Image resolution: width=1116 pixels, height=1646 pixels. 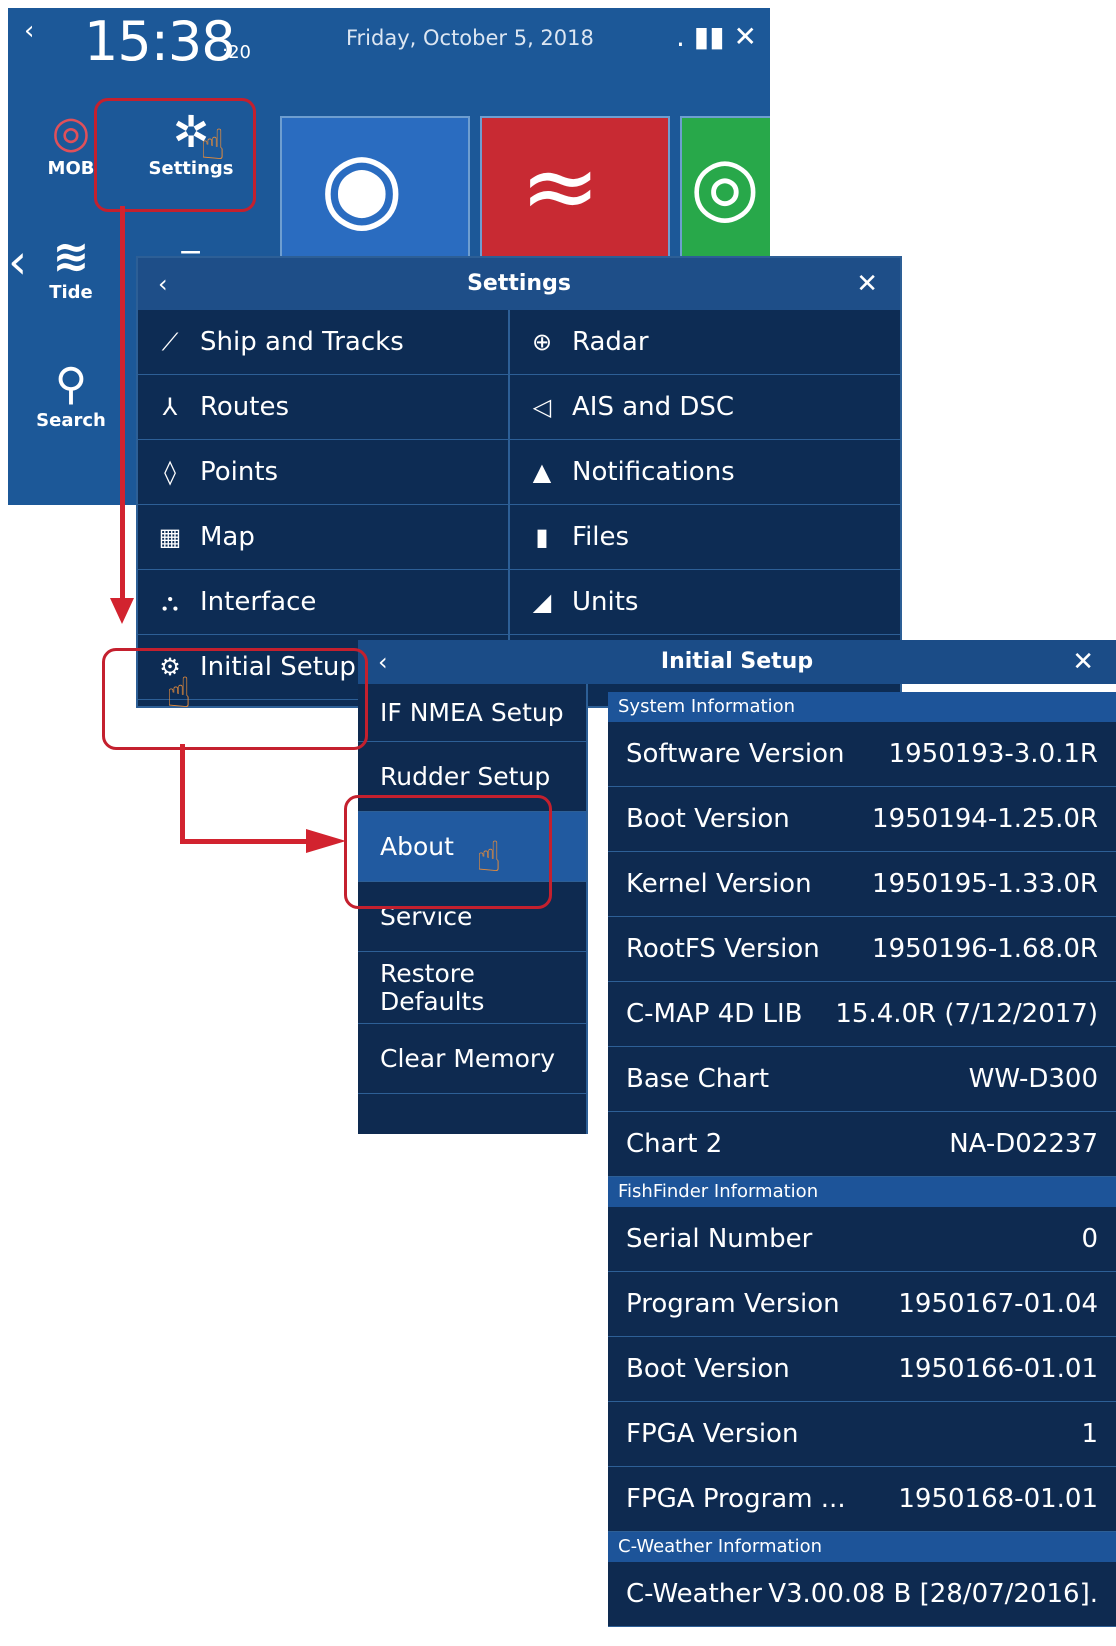 I want to click on waves-icon: ≋, so click(x=71, y=256).